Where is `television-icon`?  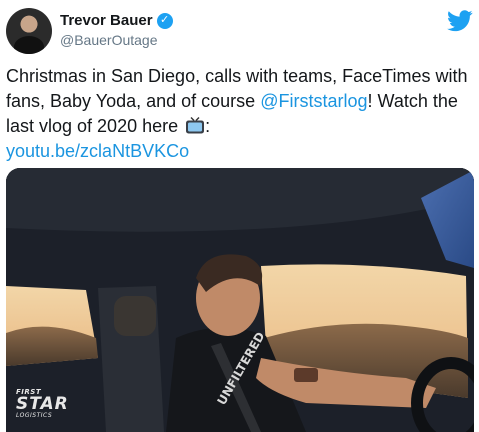
television-icon is located at coordinates (195, 125).